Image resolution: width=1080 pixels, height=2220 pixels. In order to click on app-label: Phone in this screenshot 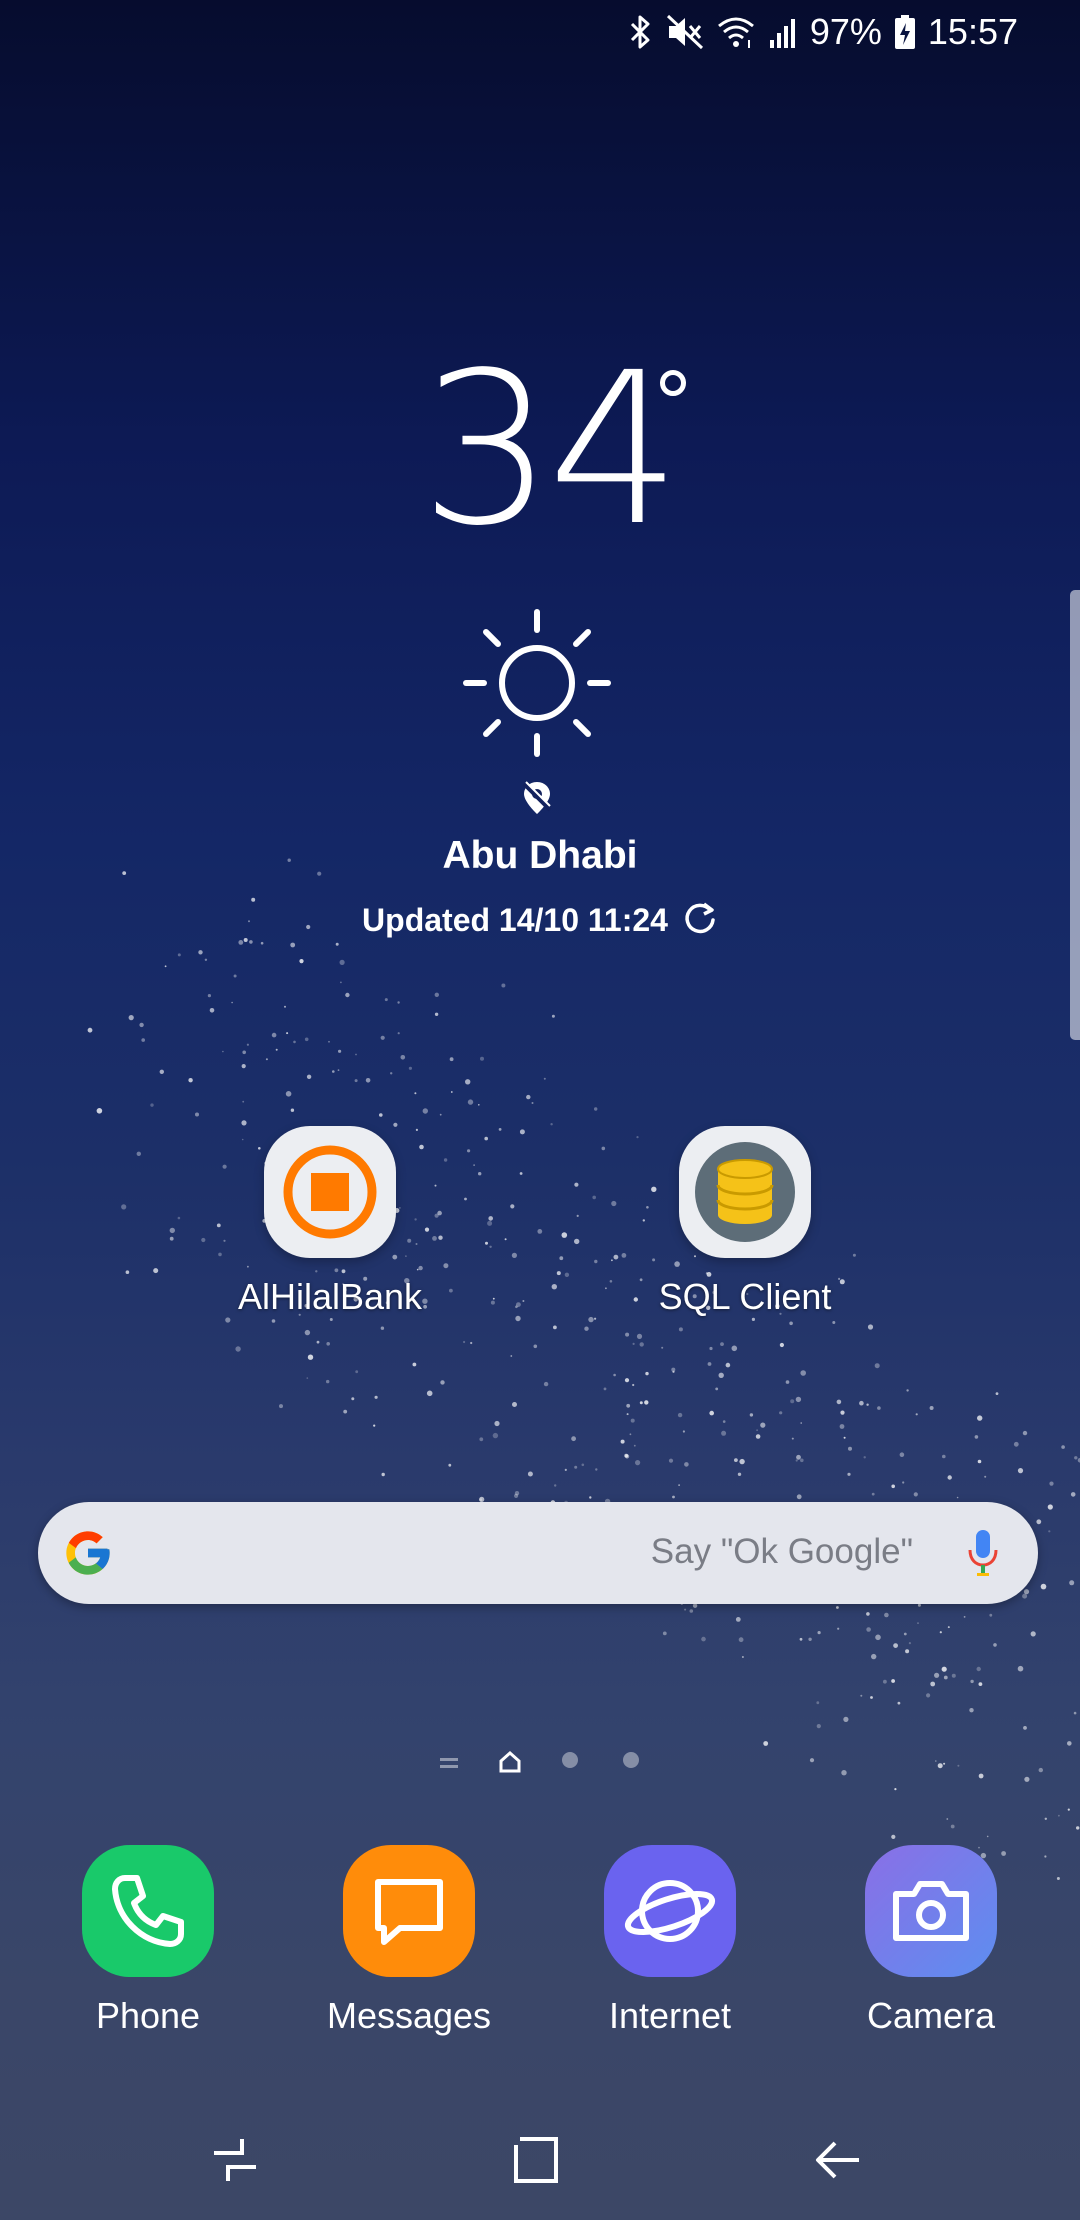, I will do `click(148, 2015)`.